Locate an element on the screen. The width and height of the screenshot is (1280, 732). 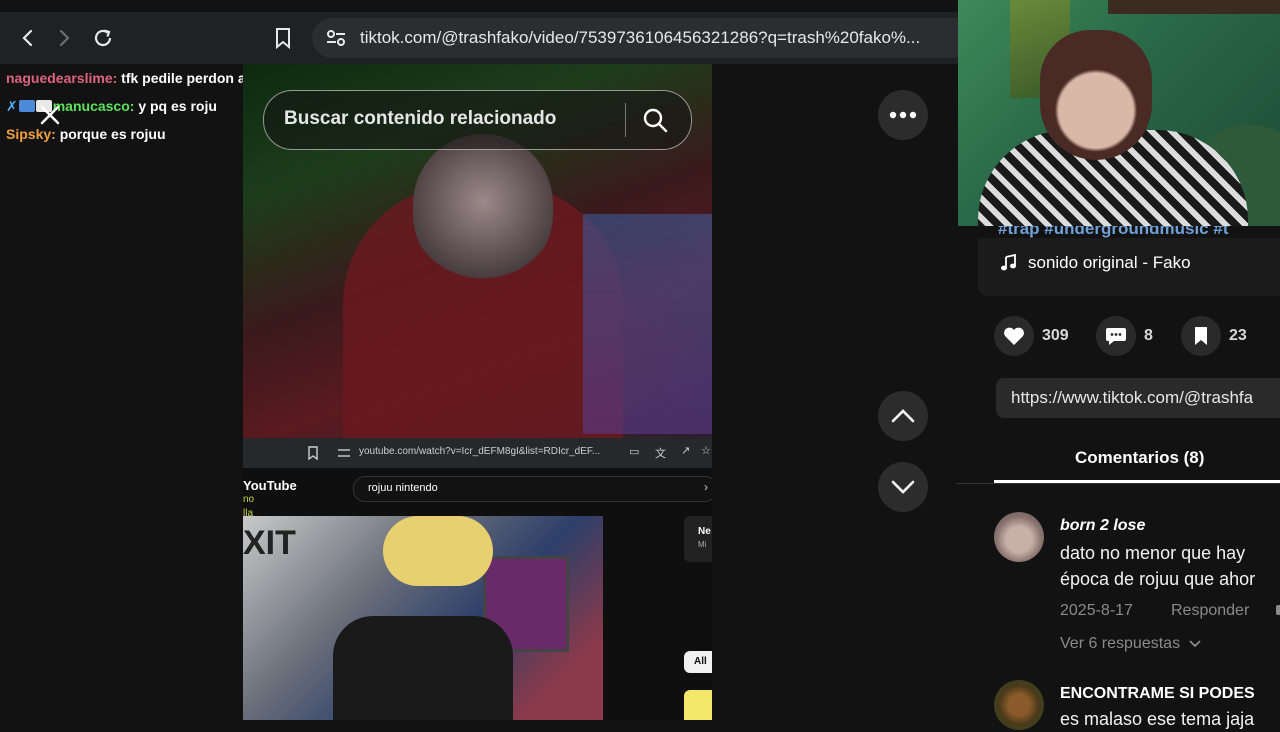
yt-video-thumbnail: XIT is located at coordinates (423, 618).